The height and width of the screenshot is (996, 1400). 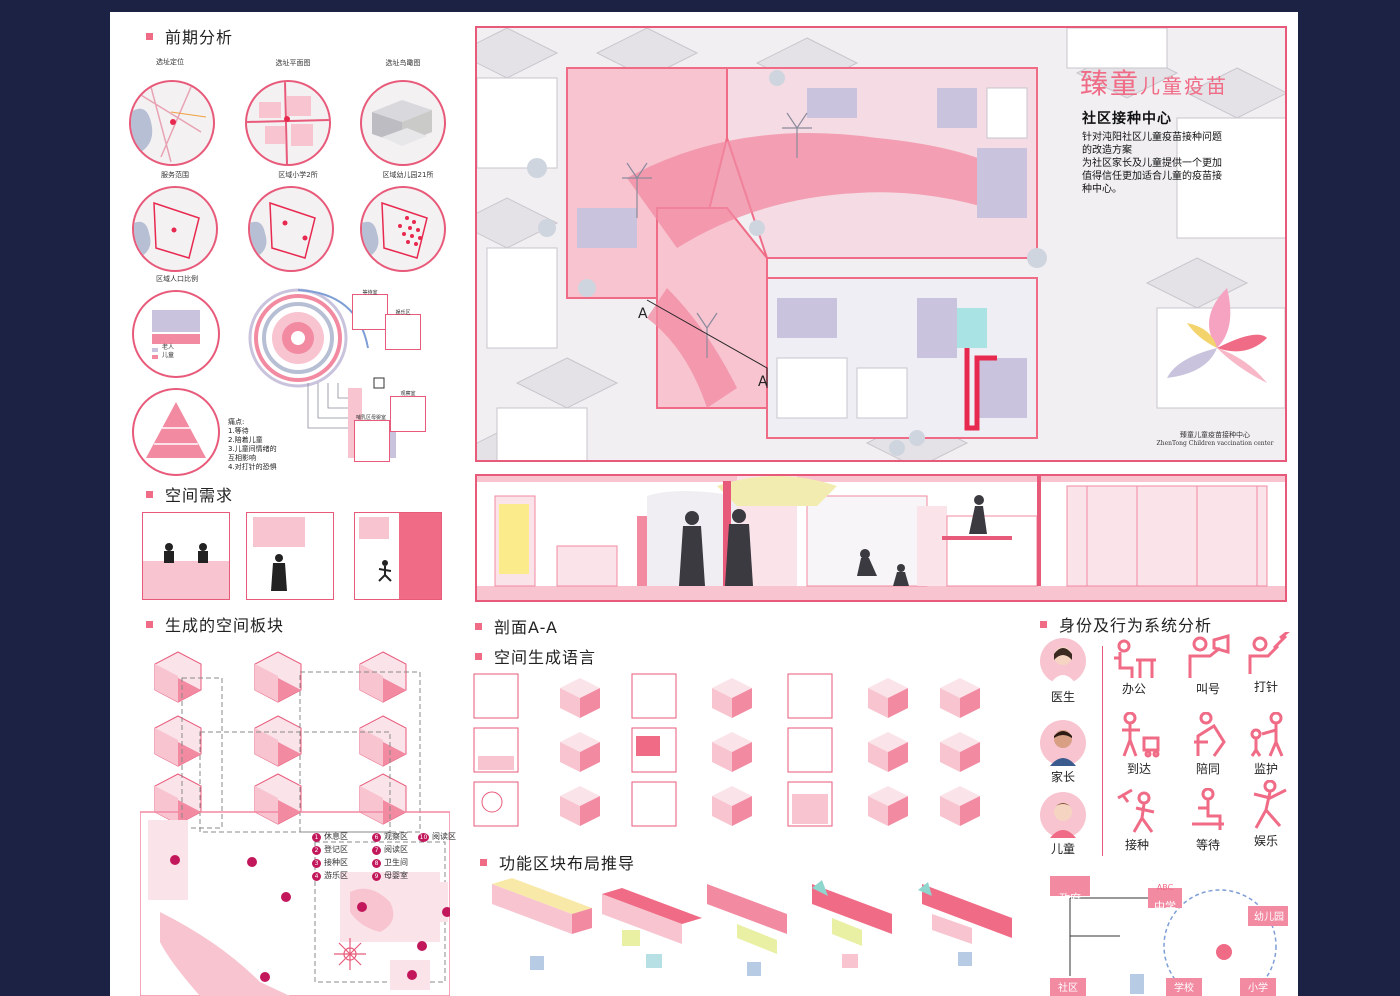 What do you see at coordinates (1126, 624) in the screenshot?
I see `section-title-identity-analysis: 身份及行为系统分析` at bounding box center [1126, 624].